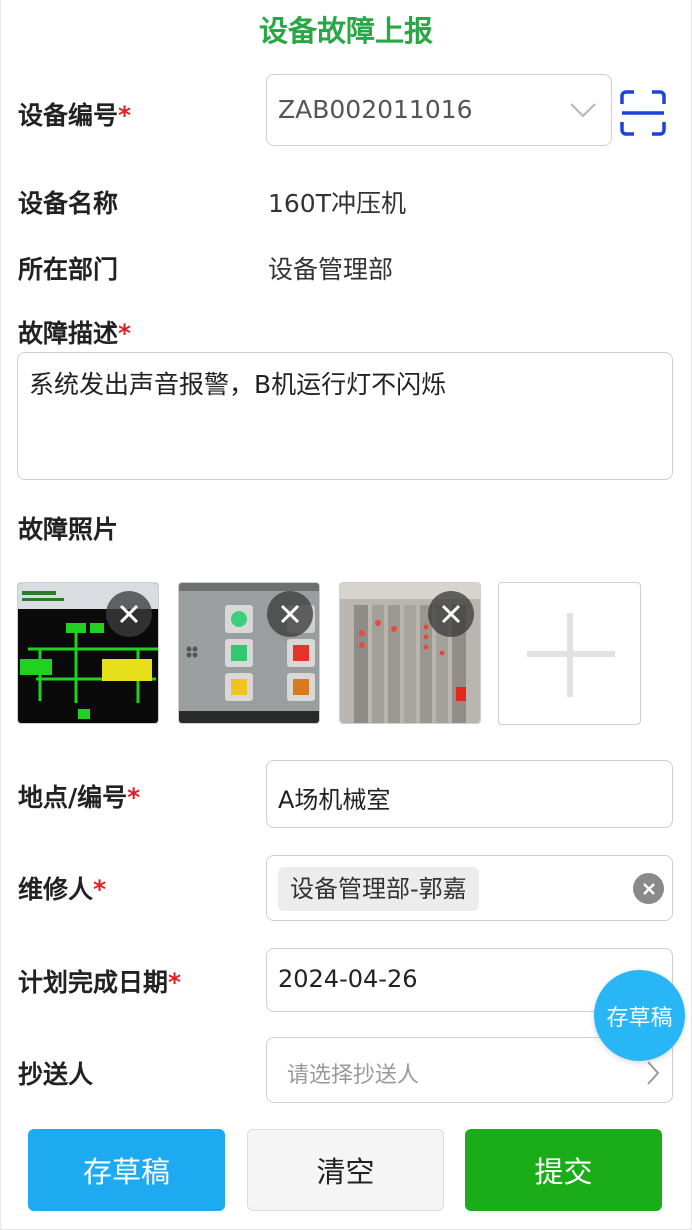 Image resolution: width=692 pixels, height=1230 pixels. I want to click on fault-description-label: 故障描述*, so click(75, 333).